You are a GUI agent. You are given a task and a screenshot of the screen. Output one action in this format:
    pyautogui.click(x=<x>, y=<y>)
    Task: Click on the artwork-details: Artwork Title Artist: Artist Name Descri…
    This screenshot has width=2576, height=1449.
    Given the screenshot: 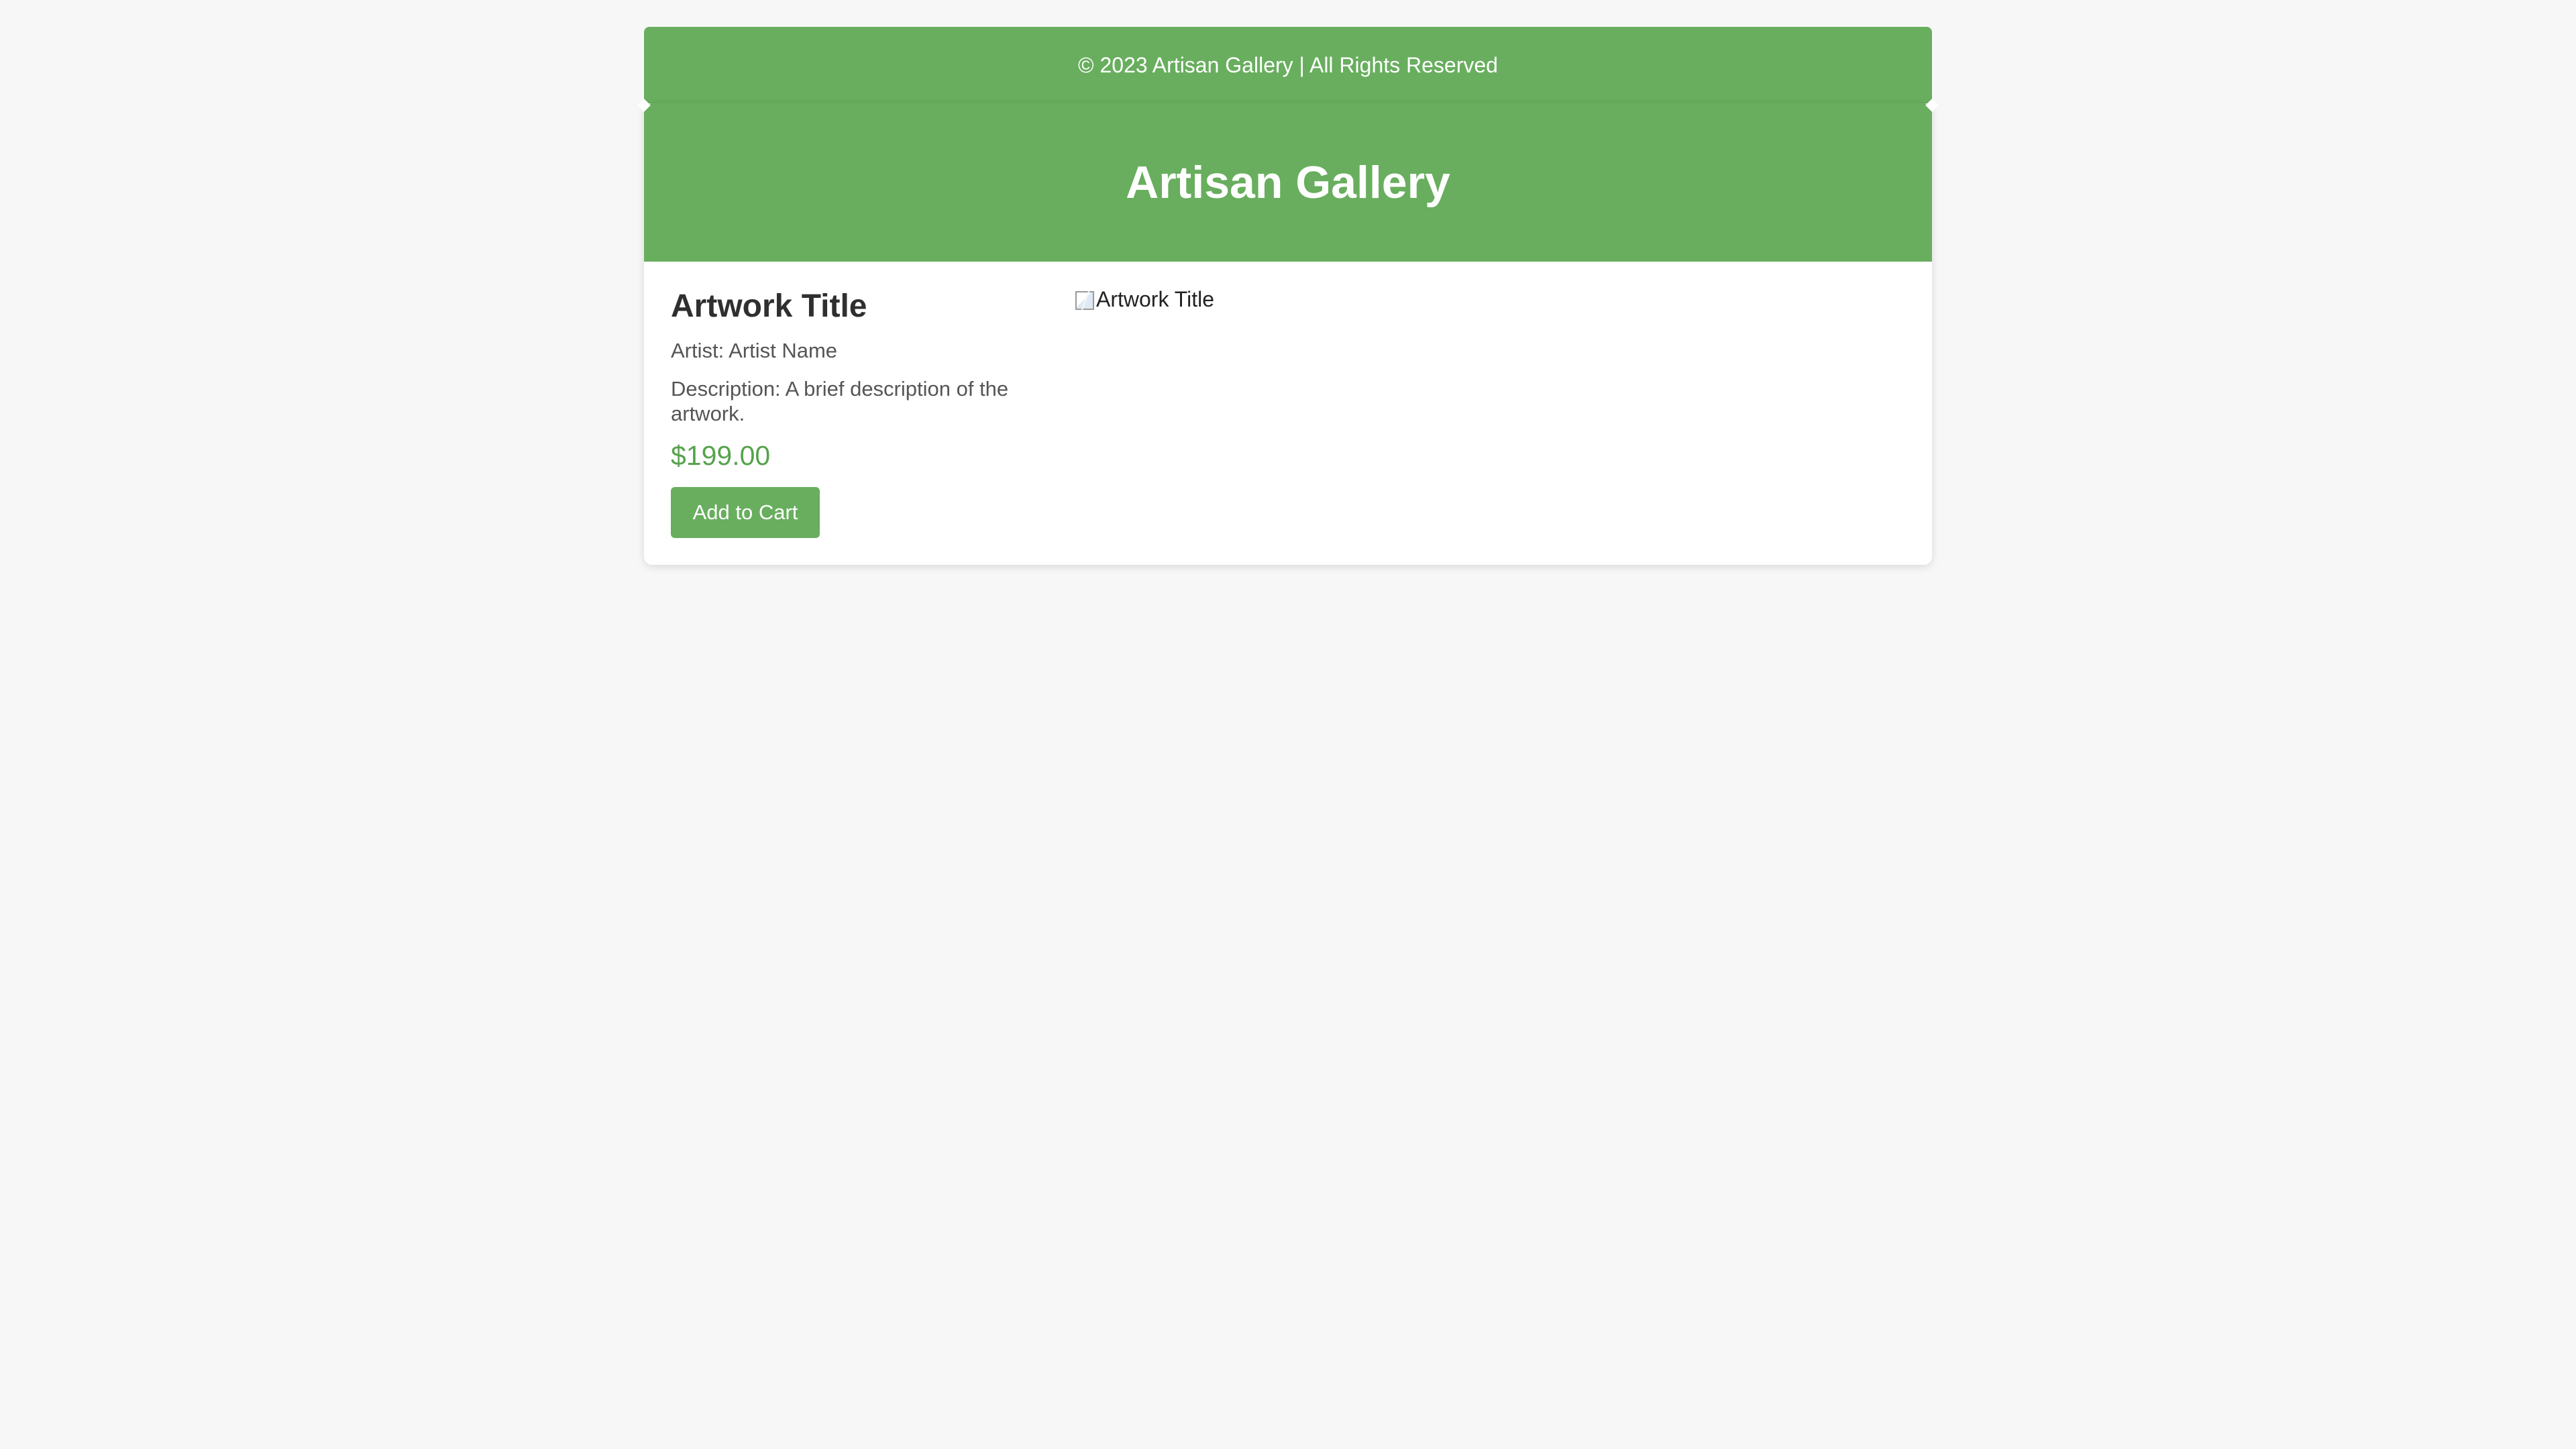 What is the action you would take?
    pyautogui.click(x=846, y=413)
    